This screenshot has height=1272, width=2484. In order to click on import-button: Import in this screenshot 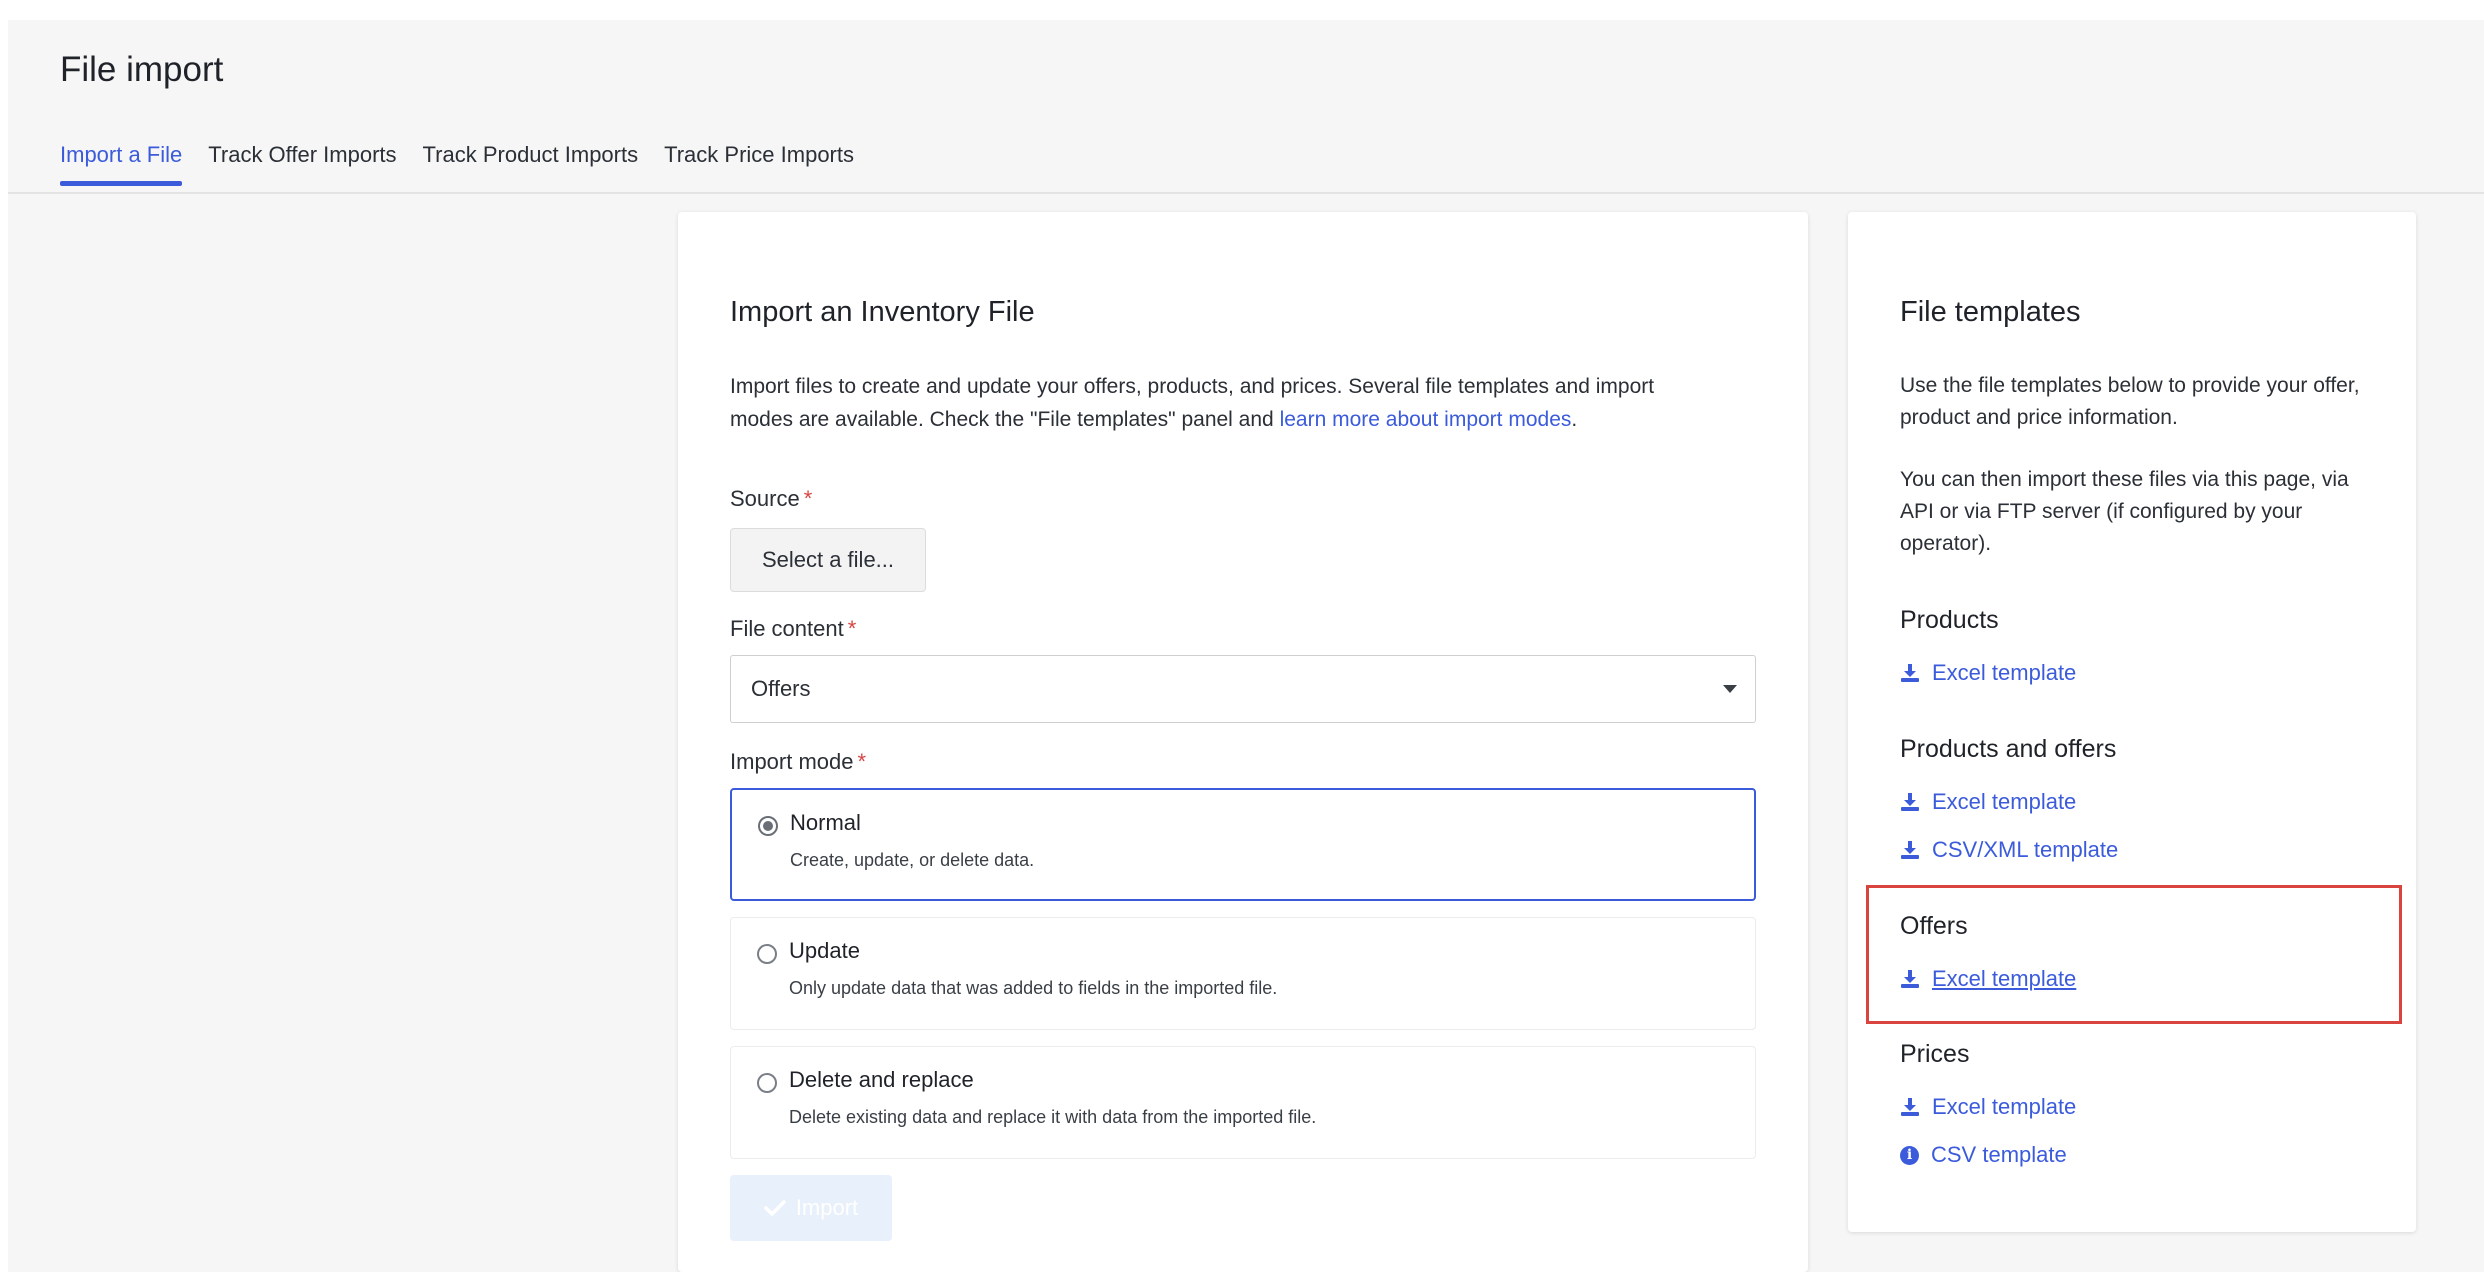, I will do `click(811, 1208)`.